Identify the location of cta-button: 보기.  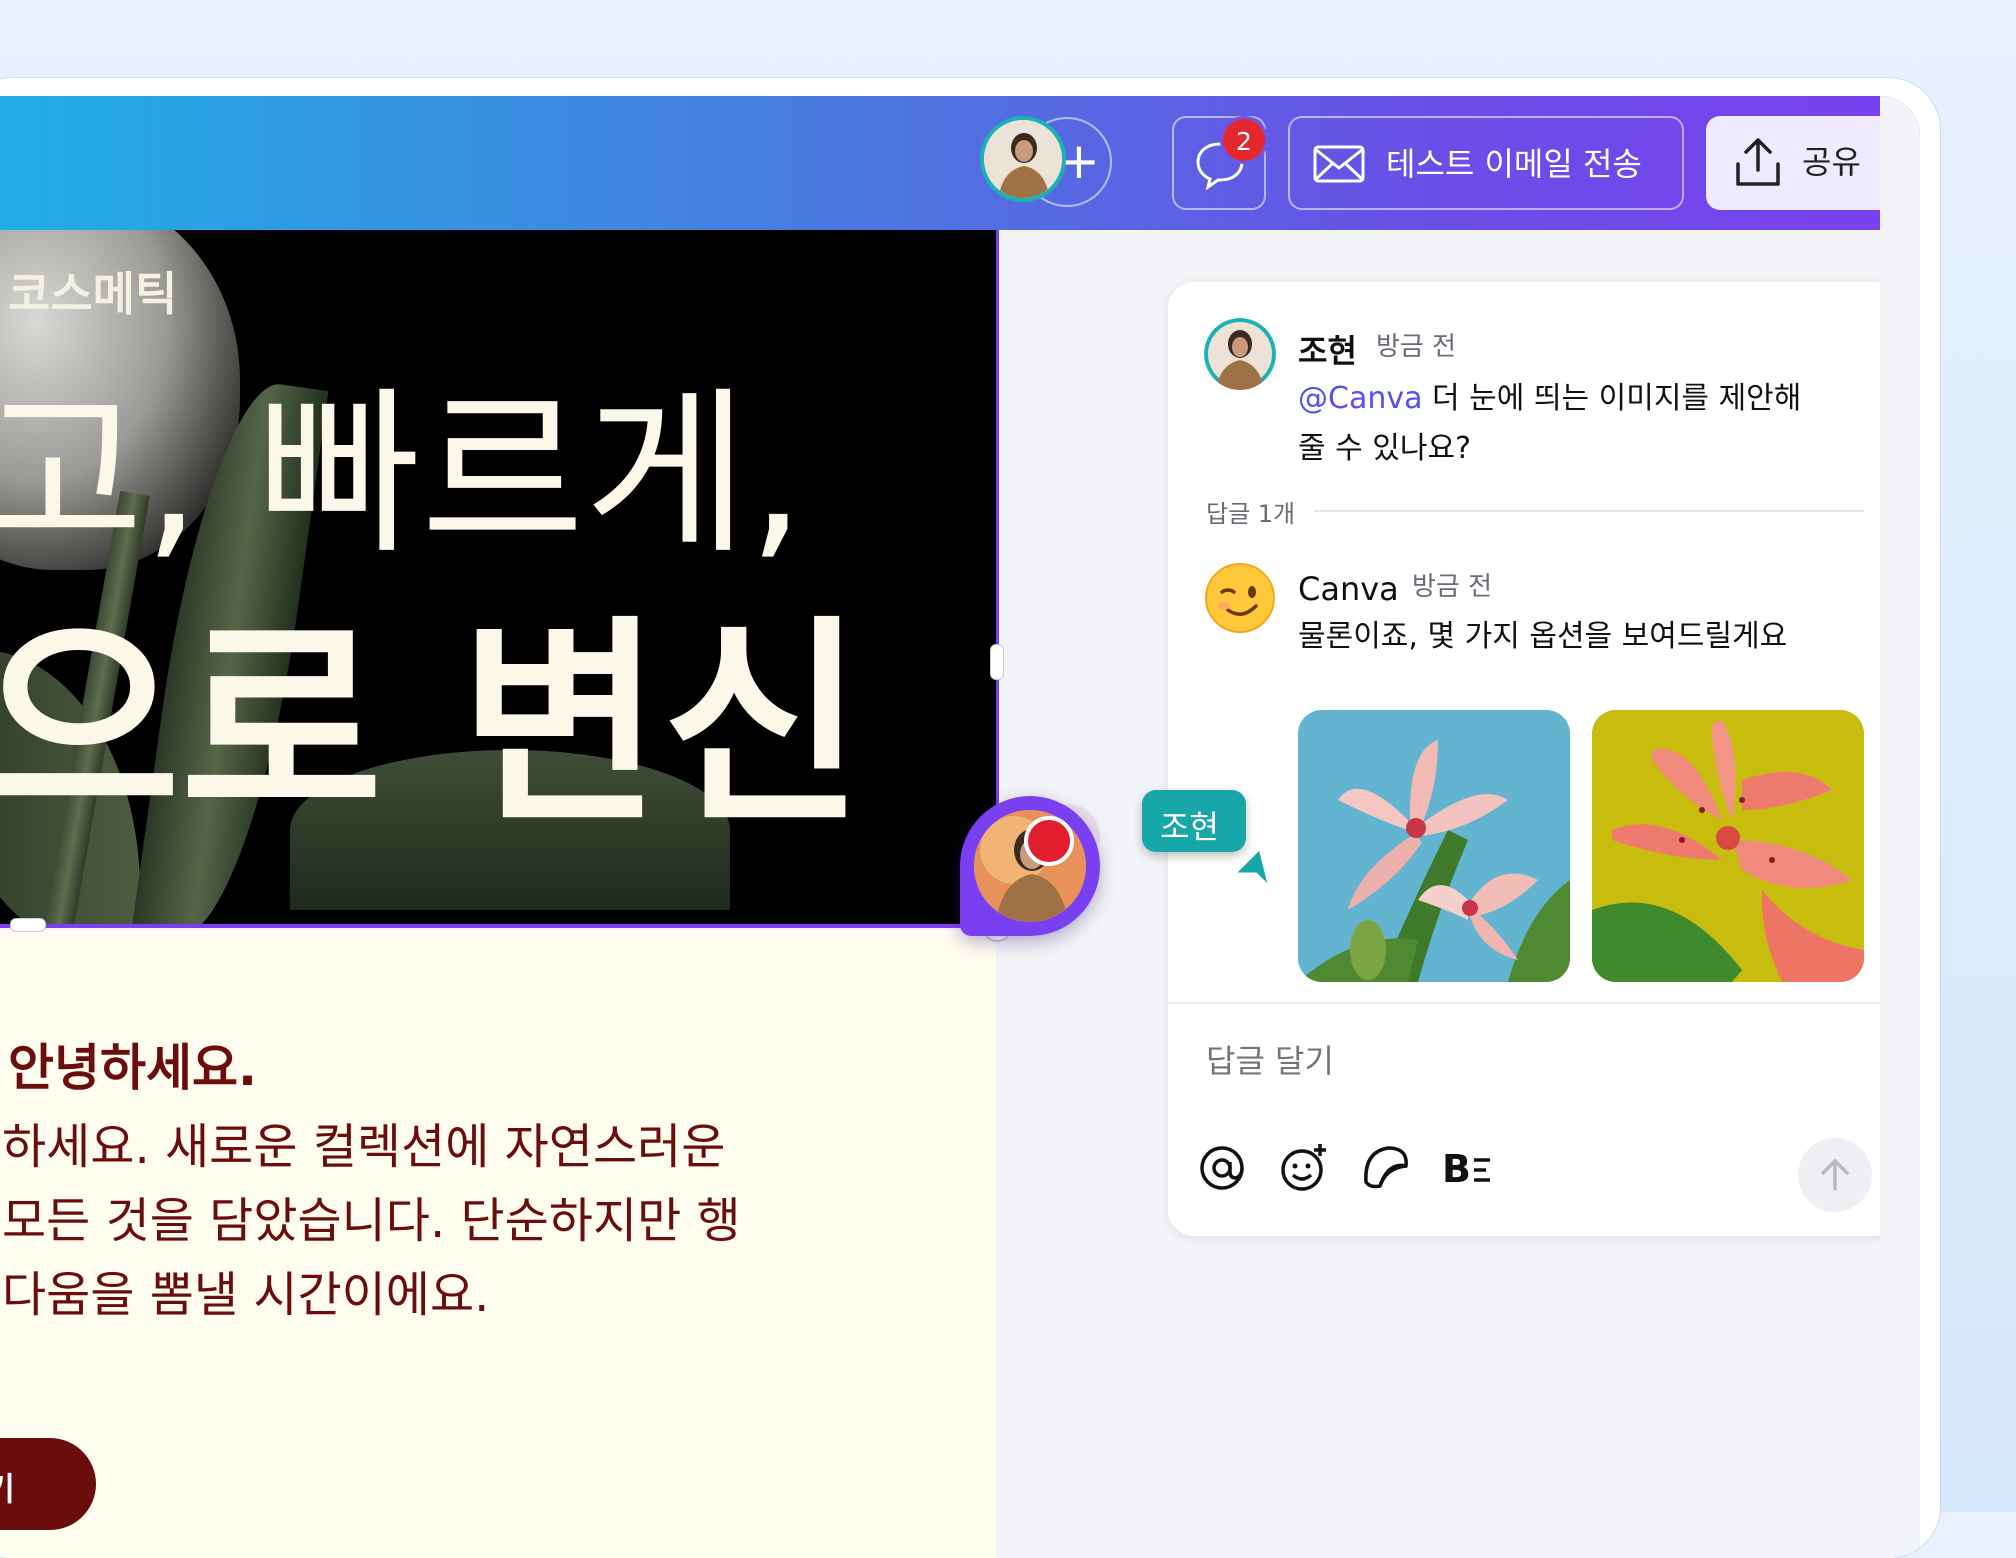
(48, 1484).